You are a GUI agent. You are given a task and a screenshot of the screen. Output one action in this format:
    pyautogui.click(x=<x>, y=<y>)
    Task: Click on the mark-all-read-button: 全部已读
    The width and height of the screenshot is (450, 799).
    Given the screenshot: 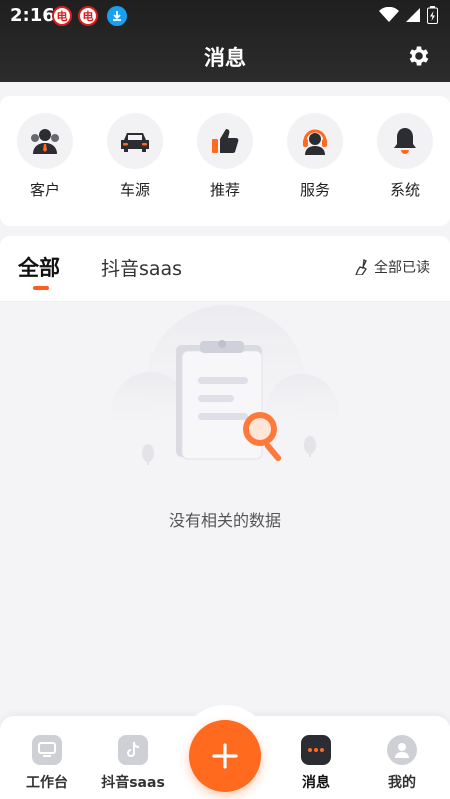 What is the action you would take?
    pyautogui.click(x=392, y=267)
    